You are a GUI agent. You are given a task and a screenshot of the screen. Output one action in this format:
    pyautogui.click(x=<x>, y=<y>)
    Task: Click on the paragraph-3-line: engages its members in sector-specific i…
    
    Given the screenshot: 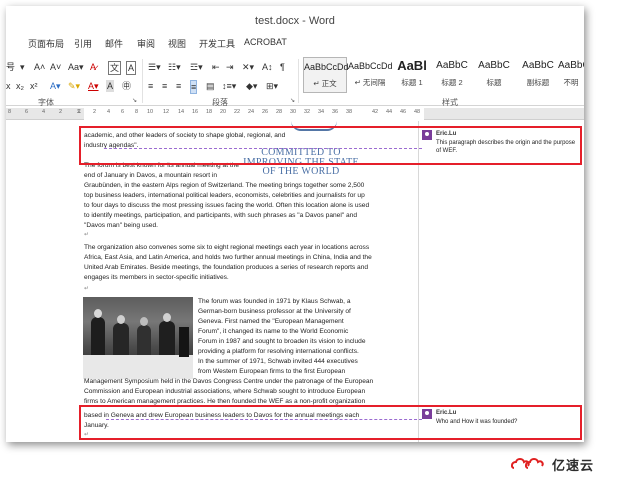 What is the action you would take?
    pyautogui.click(x=156, y=277)
    